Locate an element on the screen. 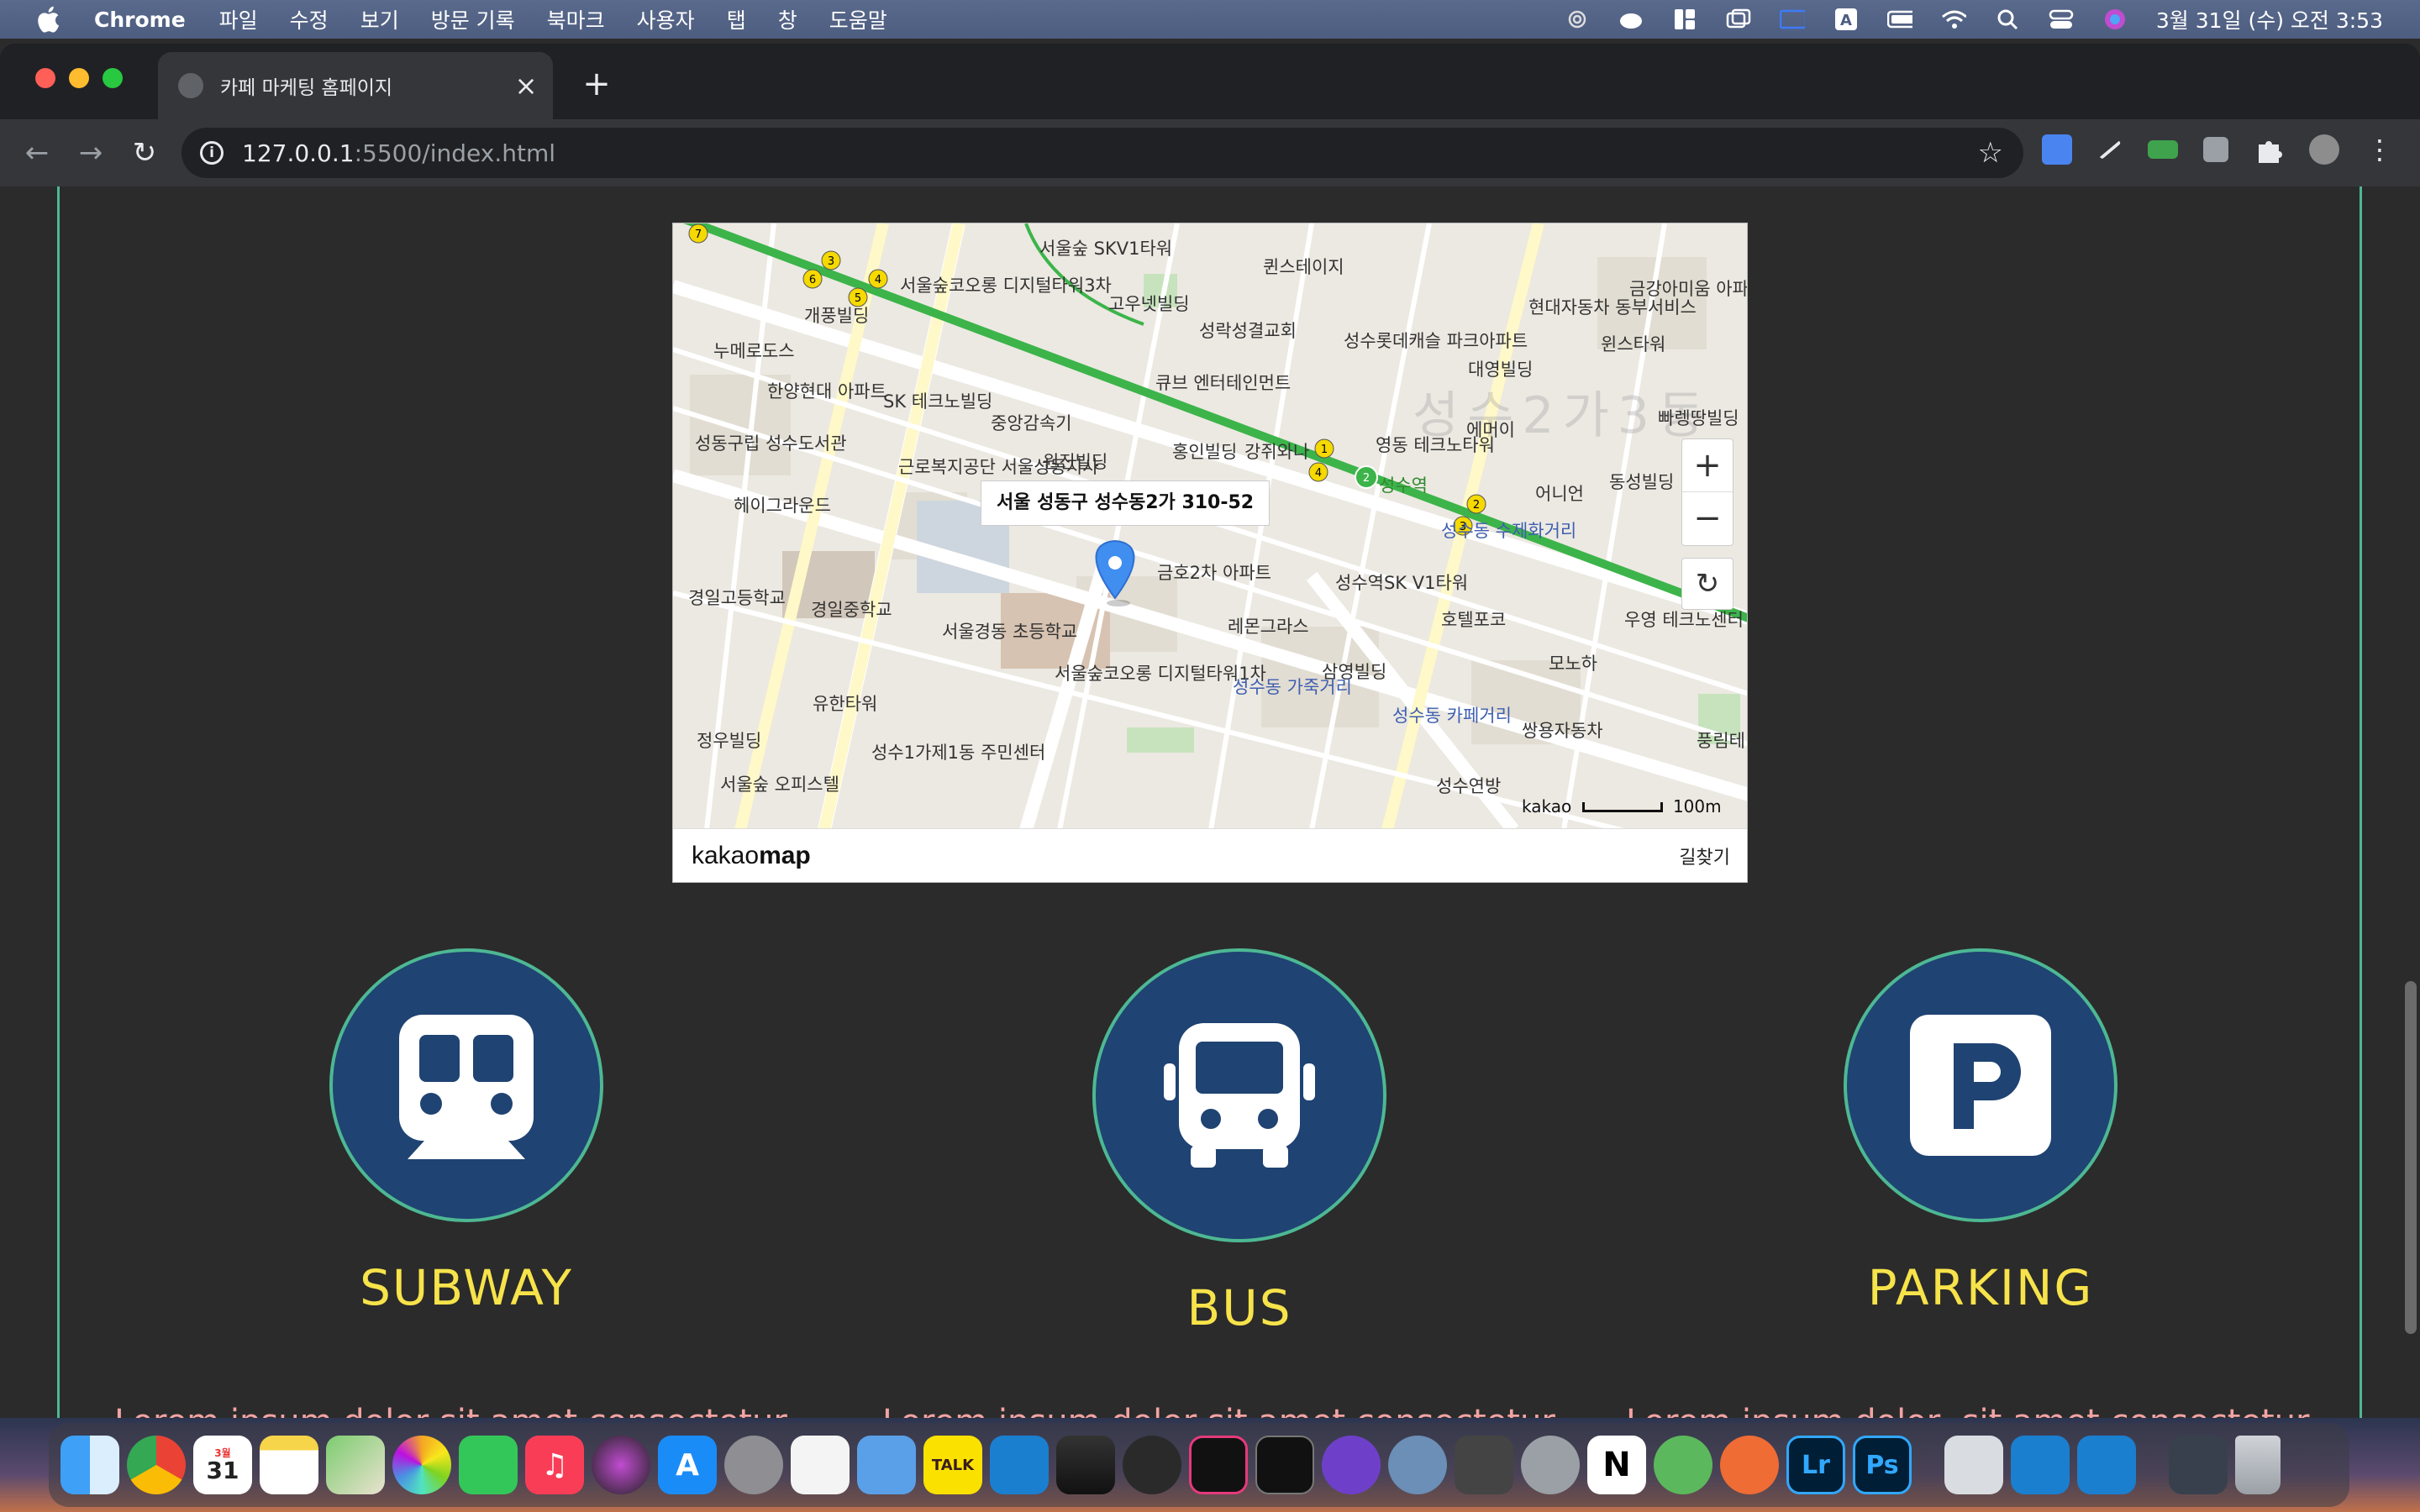  feature-title-subway: SUBWAY is located at coordinates (466, 1287).